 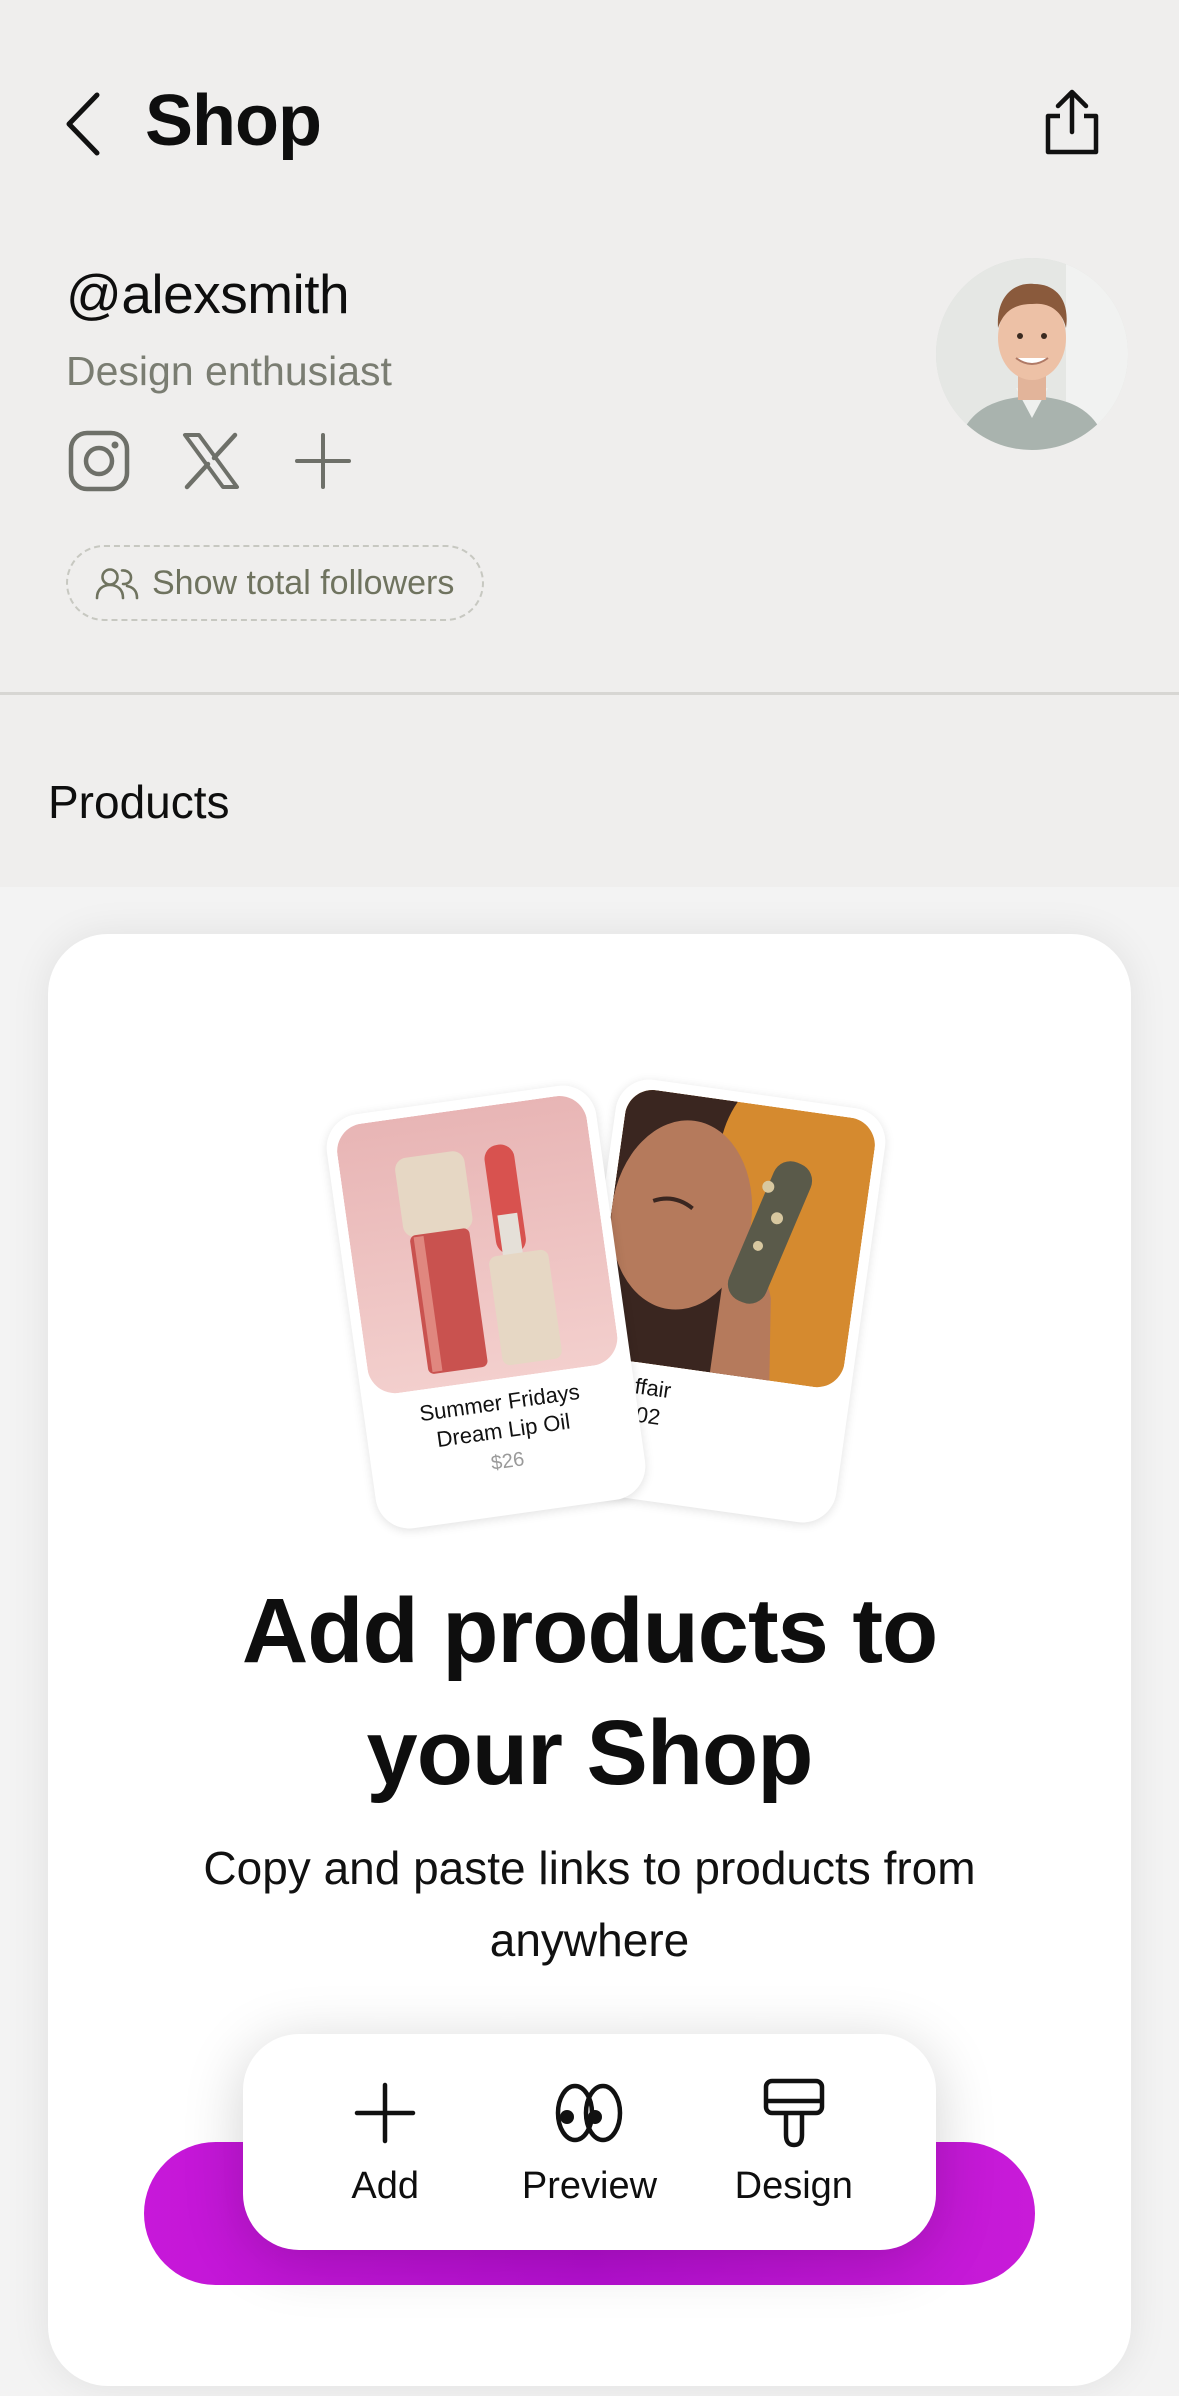 I want to click on back-button, so click(x=83, y=124).